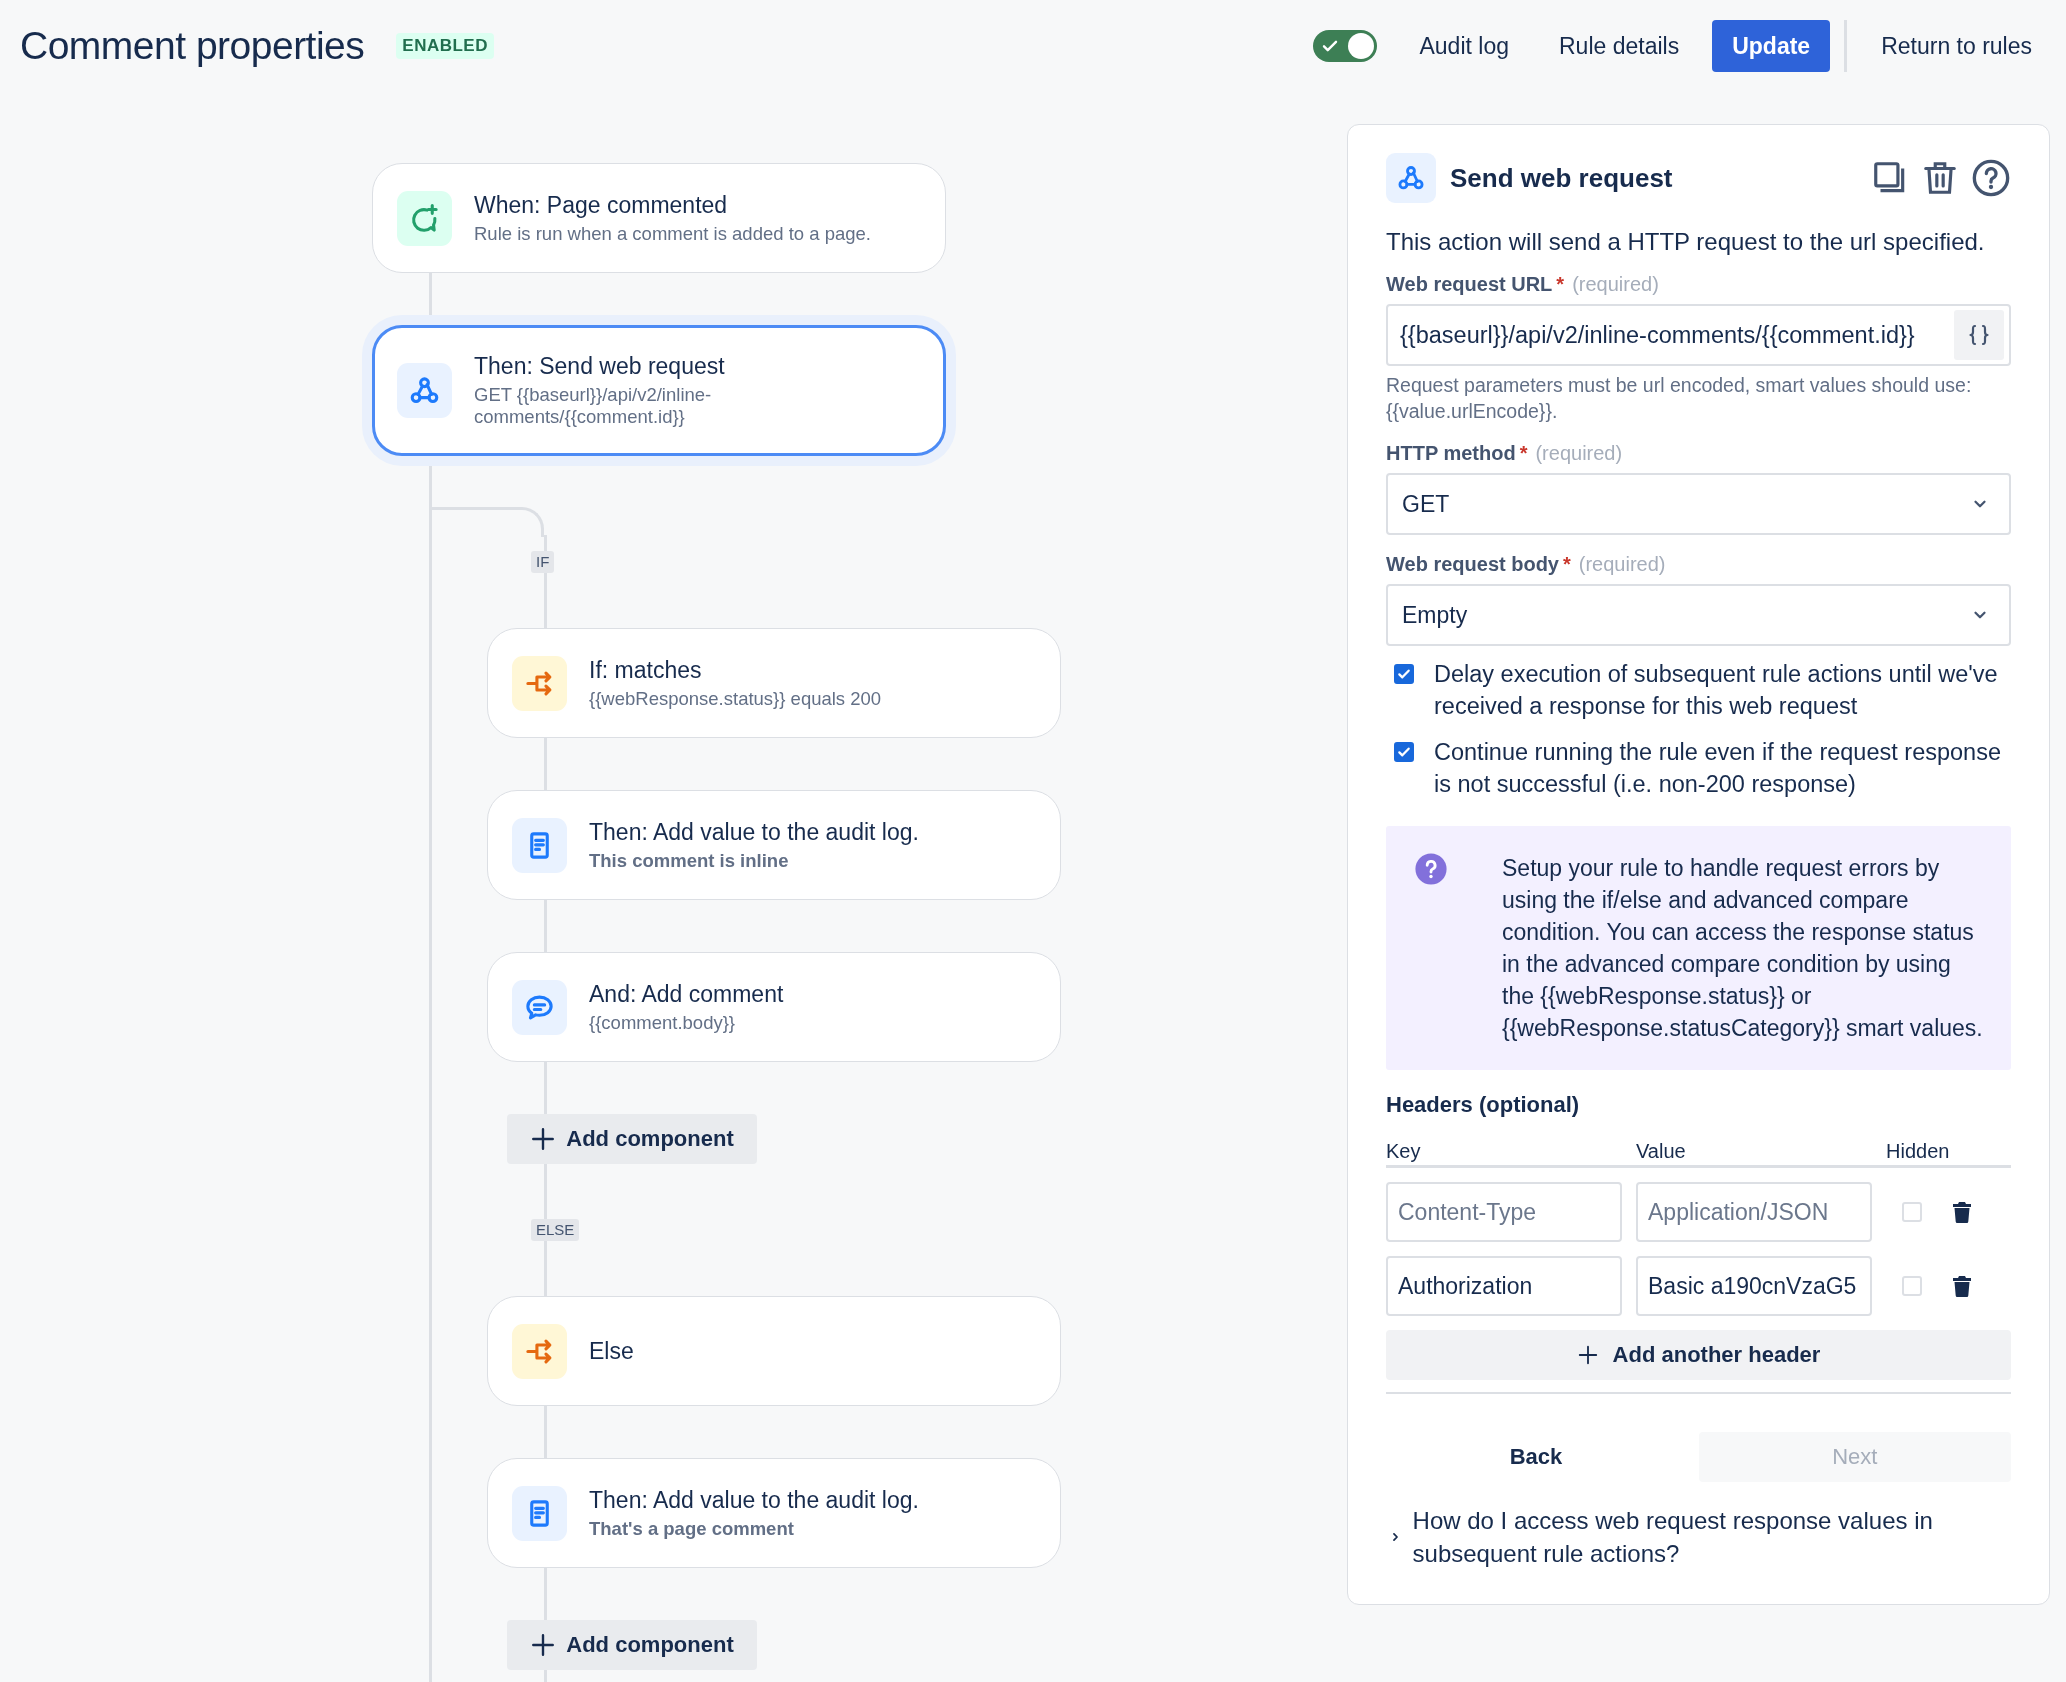 The height and width of the screenshot is (1682, 2066). Describe the element at coordinates (1431, 869) in the screenshot. I see `question-icon` at that location.